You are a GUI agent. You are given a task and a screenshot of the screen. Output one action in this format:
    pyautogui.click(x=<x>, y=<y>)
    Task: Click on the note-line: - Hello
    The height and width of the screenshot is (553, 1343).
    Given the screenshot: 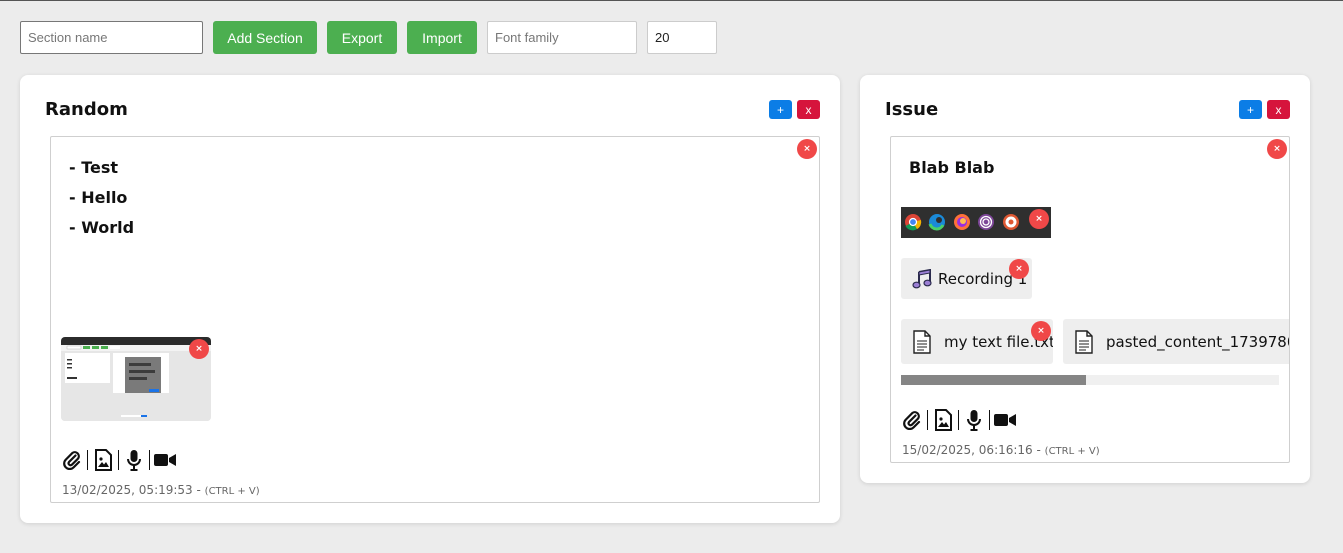 What is the action you would take?
    pyautogui.click(x=98, y=197)
    